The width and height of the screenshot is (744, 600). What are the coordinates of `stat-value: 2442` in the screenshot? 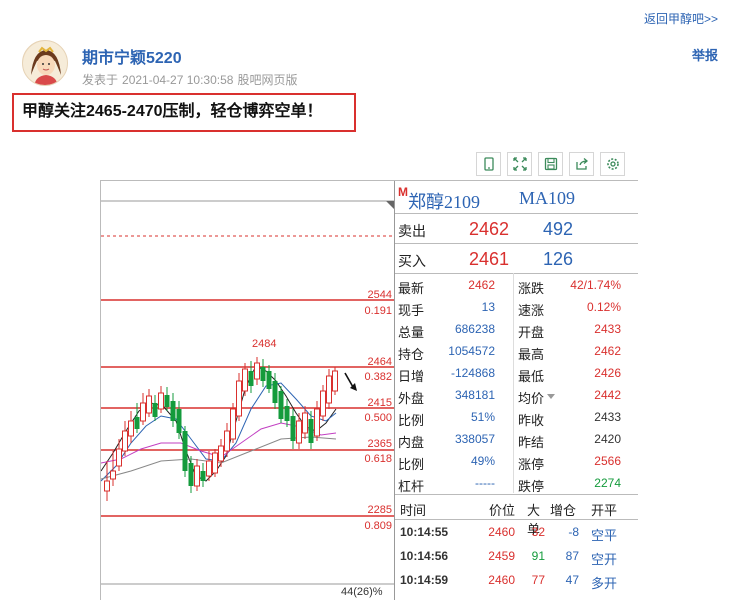 It's located at (607, 395).